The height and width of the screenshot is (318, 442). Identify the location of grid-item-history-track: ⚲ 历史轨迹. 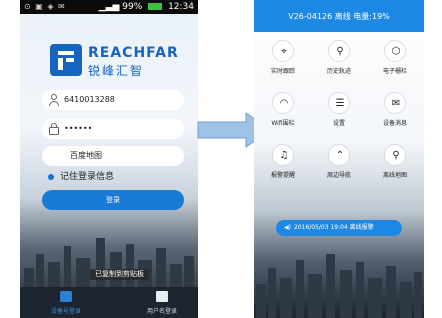
(339, 58).